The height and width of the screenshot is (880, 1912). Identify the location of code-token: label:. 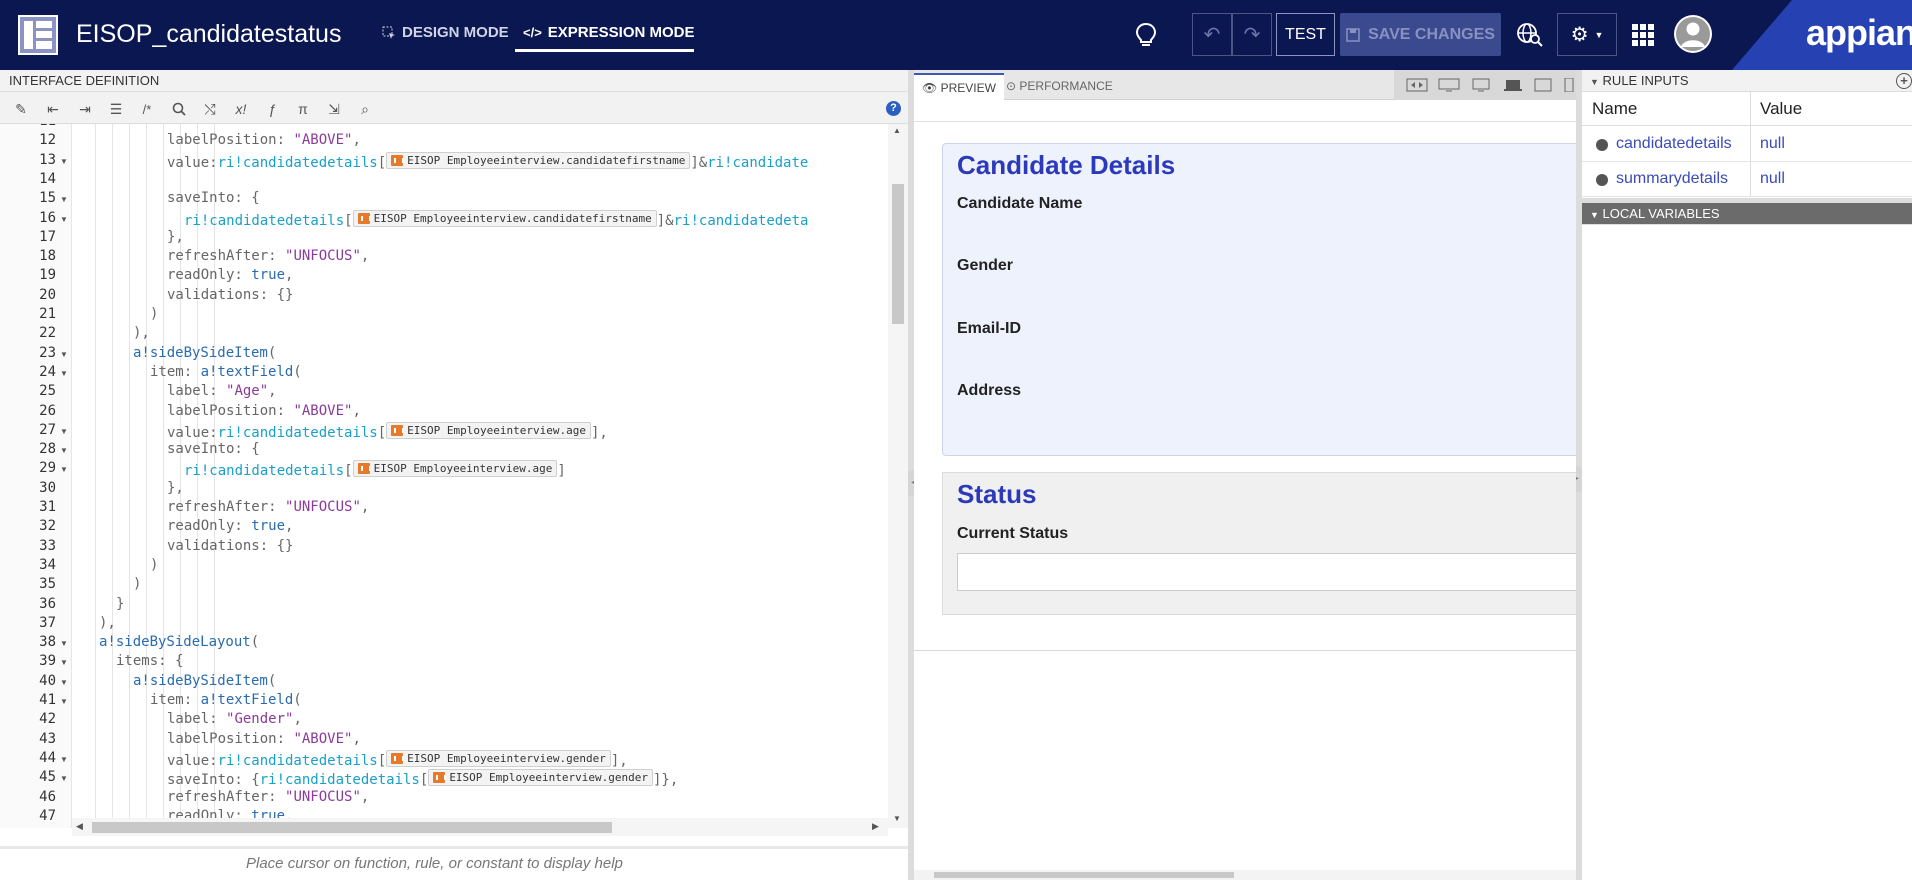
(197, 391).